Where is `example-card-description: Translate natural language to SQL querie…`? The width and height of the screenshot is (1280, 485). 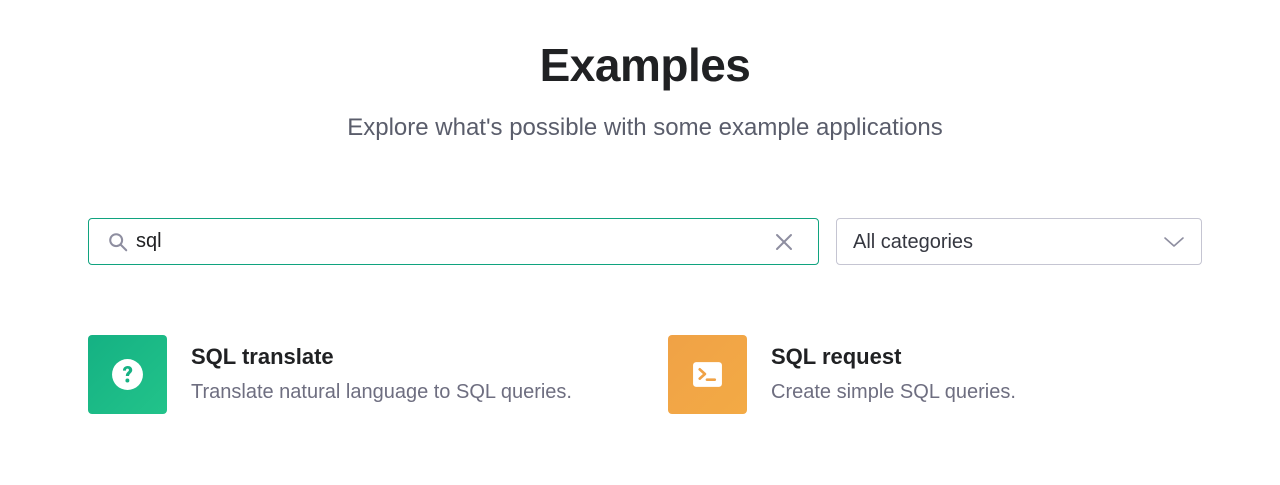 example-card-description: Translate natural language to SQL querie… is located at coordinates (381, 392).